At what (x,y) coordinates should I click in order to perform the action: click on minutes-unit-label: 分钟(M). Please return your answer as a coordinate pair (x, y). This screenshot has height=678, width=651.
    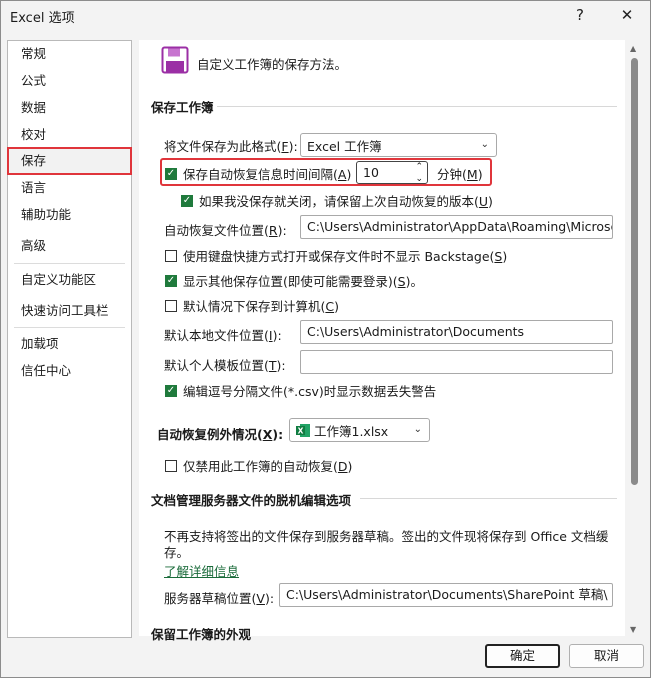
    Looking at the image, I should click on (460, 174).